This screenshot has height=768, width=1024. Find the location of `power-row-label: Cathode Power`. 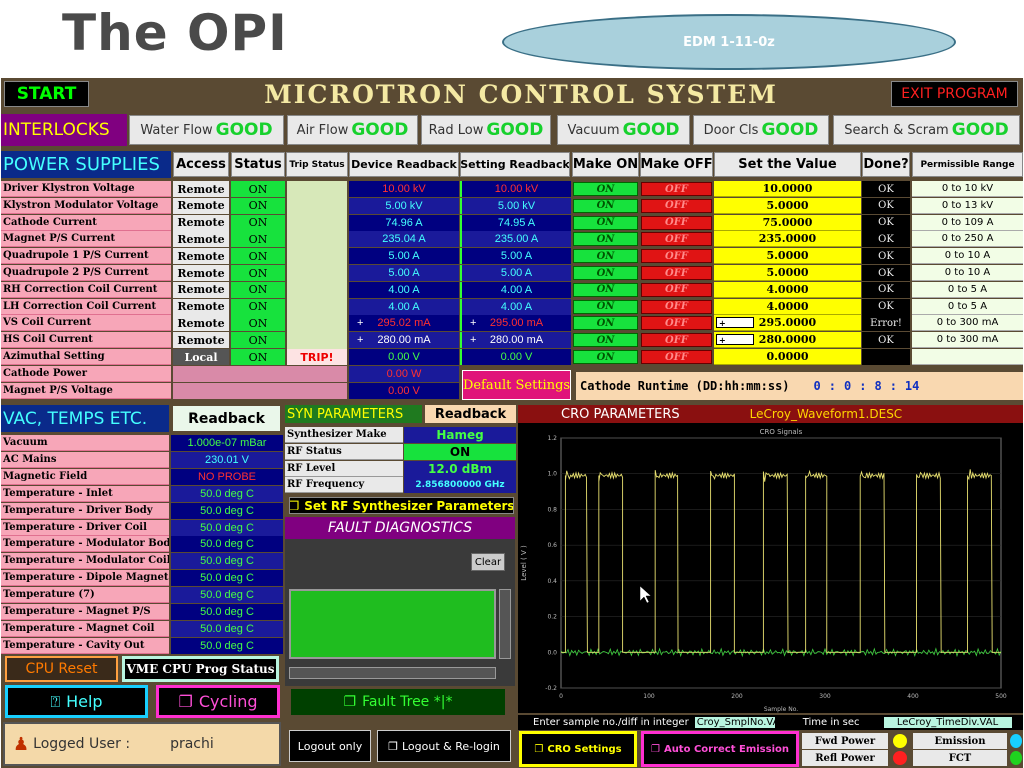

power-row-label: Cathode Power is located at coordinates (86, 373).